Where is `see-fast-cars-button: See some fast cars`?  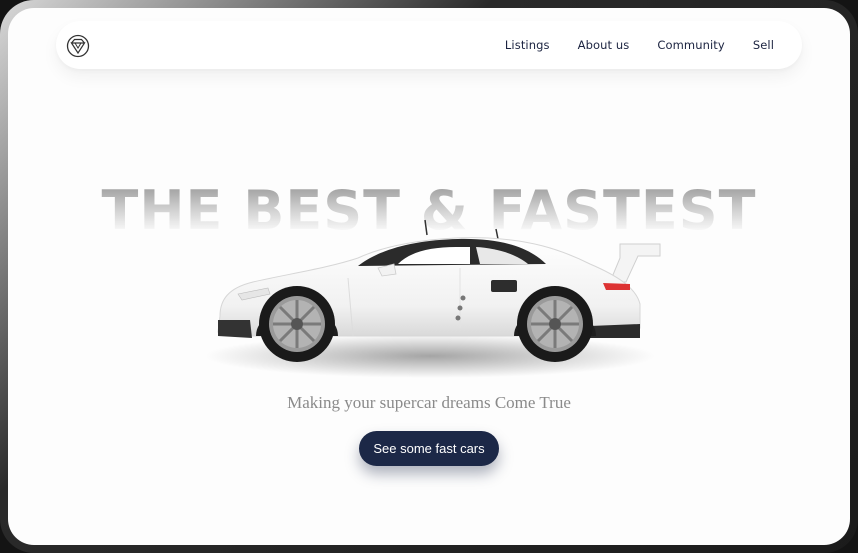 see-fast-cars-button: See some fast cars is located at coordinates (429, 448).